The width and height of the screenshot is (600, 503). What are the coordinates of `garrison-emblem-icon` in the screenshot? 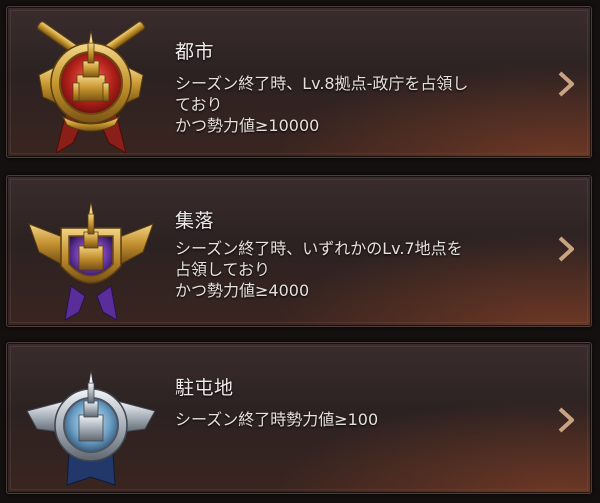 It's located at (91, 428).